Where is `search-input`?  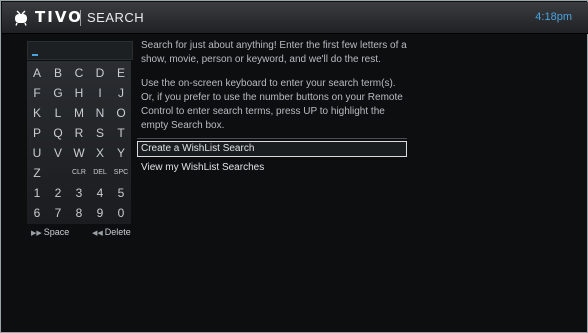
search-input is located at coordinates (80, 50).